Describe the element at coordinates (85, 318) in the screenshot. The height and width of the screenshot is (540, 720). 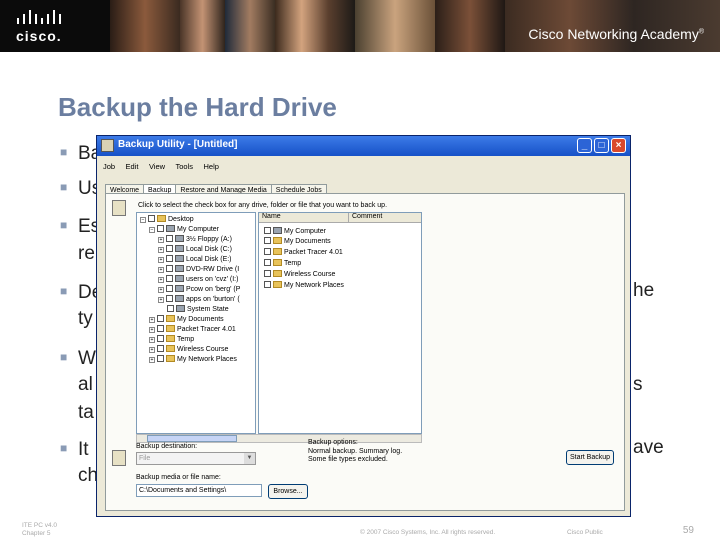
I see `bullet-4-cont: ty` at that location.